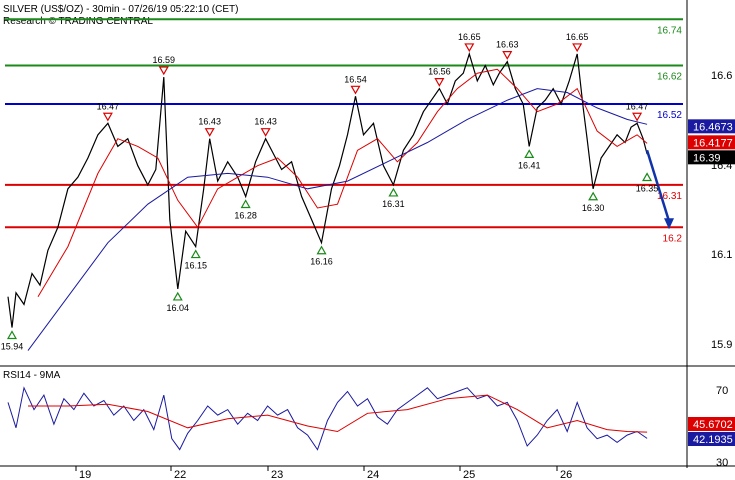  Describe the element at coordinates (32, 375) in the screenshot. I see `rsi-panel-title: RSI14 - 9MA` at that location.